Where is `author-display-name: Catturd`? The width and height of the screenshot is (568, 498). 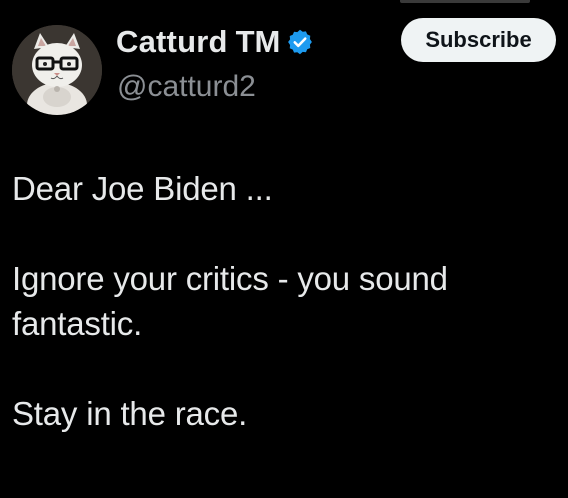
author-display-name: Catturd is located at coordinates (172, 42).